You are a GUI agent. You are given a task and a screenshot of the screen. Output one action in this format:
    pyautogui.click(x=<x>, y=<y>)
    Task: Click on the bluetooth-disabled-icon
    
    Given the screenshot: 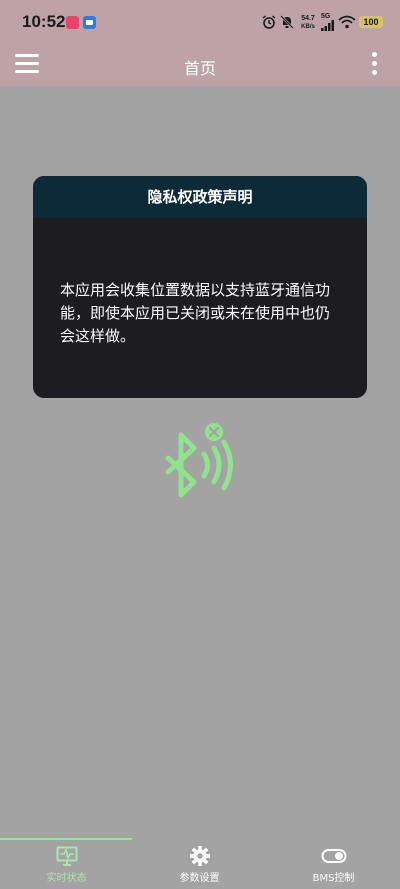 What is the action you would take?
    pyautogui.click(x=198, y=465)
    